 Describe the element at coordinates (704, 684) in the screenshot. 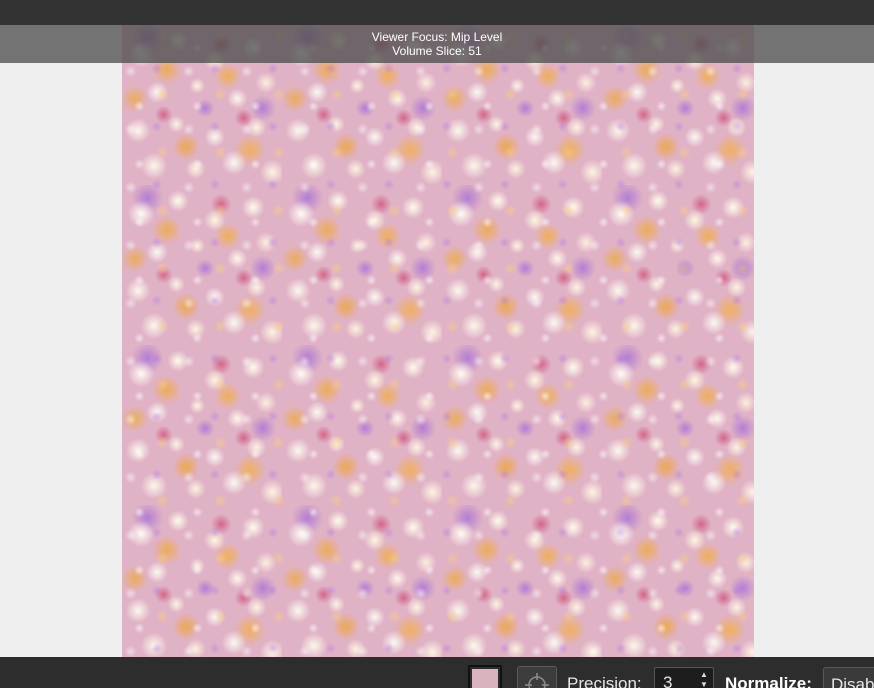

I see `stepper-down-icon: ▼` at that location.